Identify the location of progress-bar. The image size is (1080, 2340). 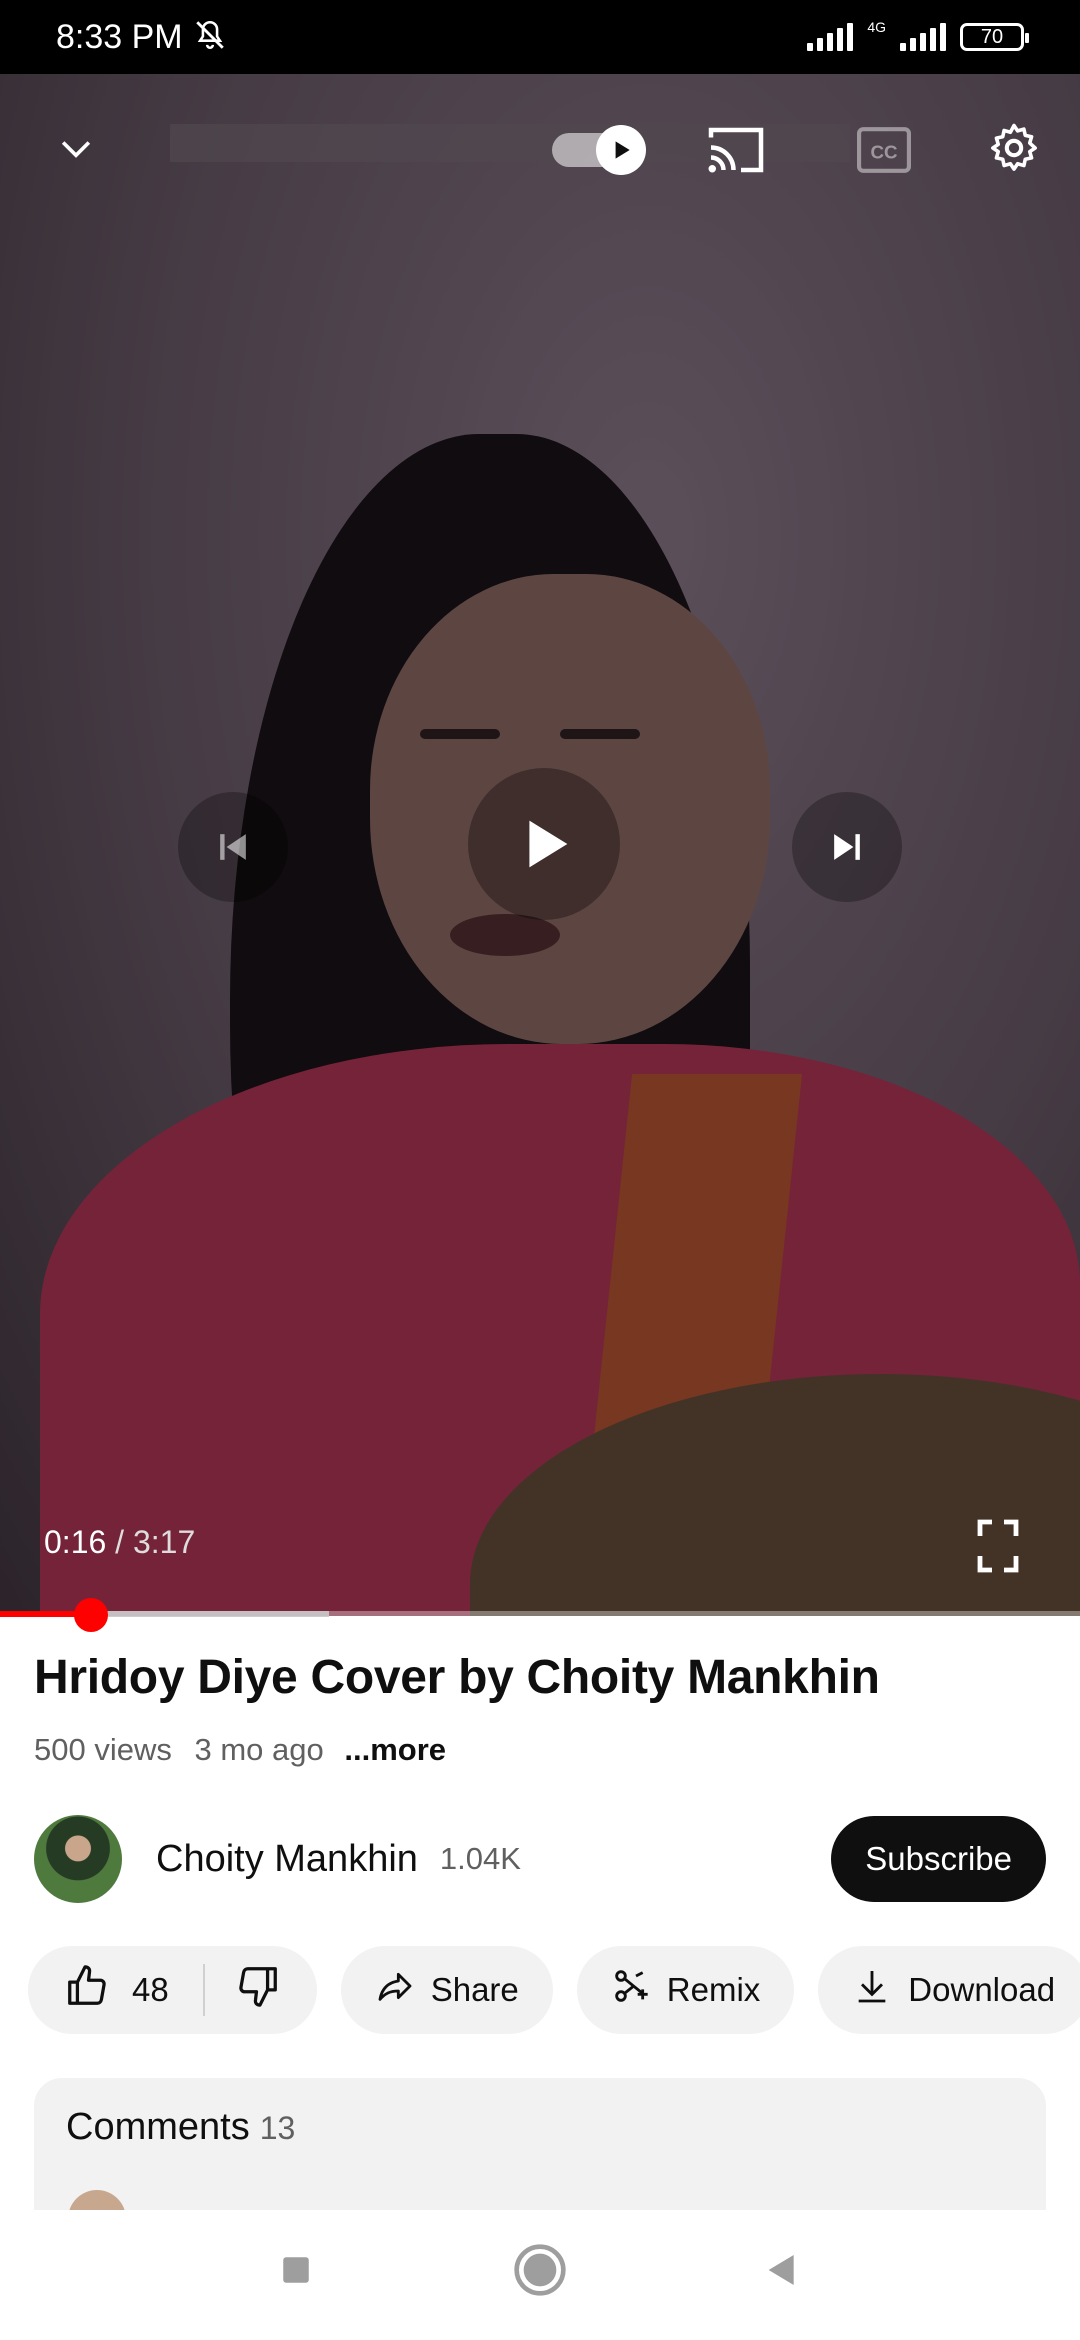
(540, 1614).